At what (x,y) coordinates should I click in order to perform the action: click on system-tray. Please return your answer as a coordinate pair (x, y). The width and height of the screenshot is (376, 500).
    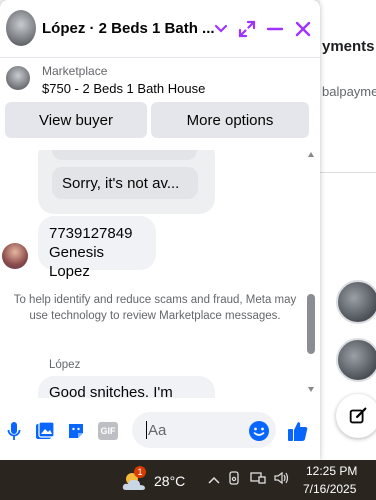
    Looking at the image, I should click on (249, 479).